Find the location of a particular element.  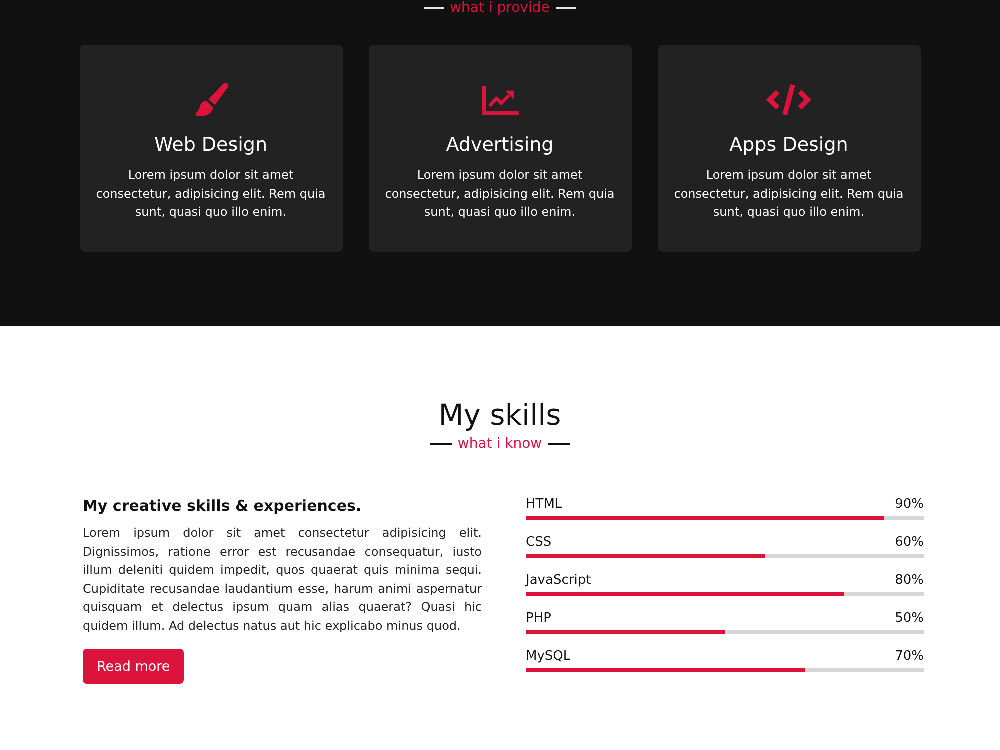

skill-name: JavaScript is located at coordinates (559, 580).